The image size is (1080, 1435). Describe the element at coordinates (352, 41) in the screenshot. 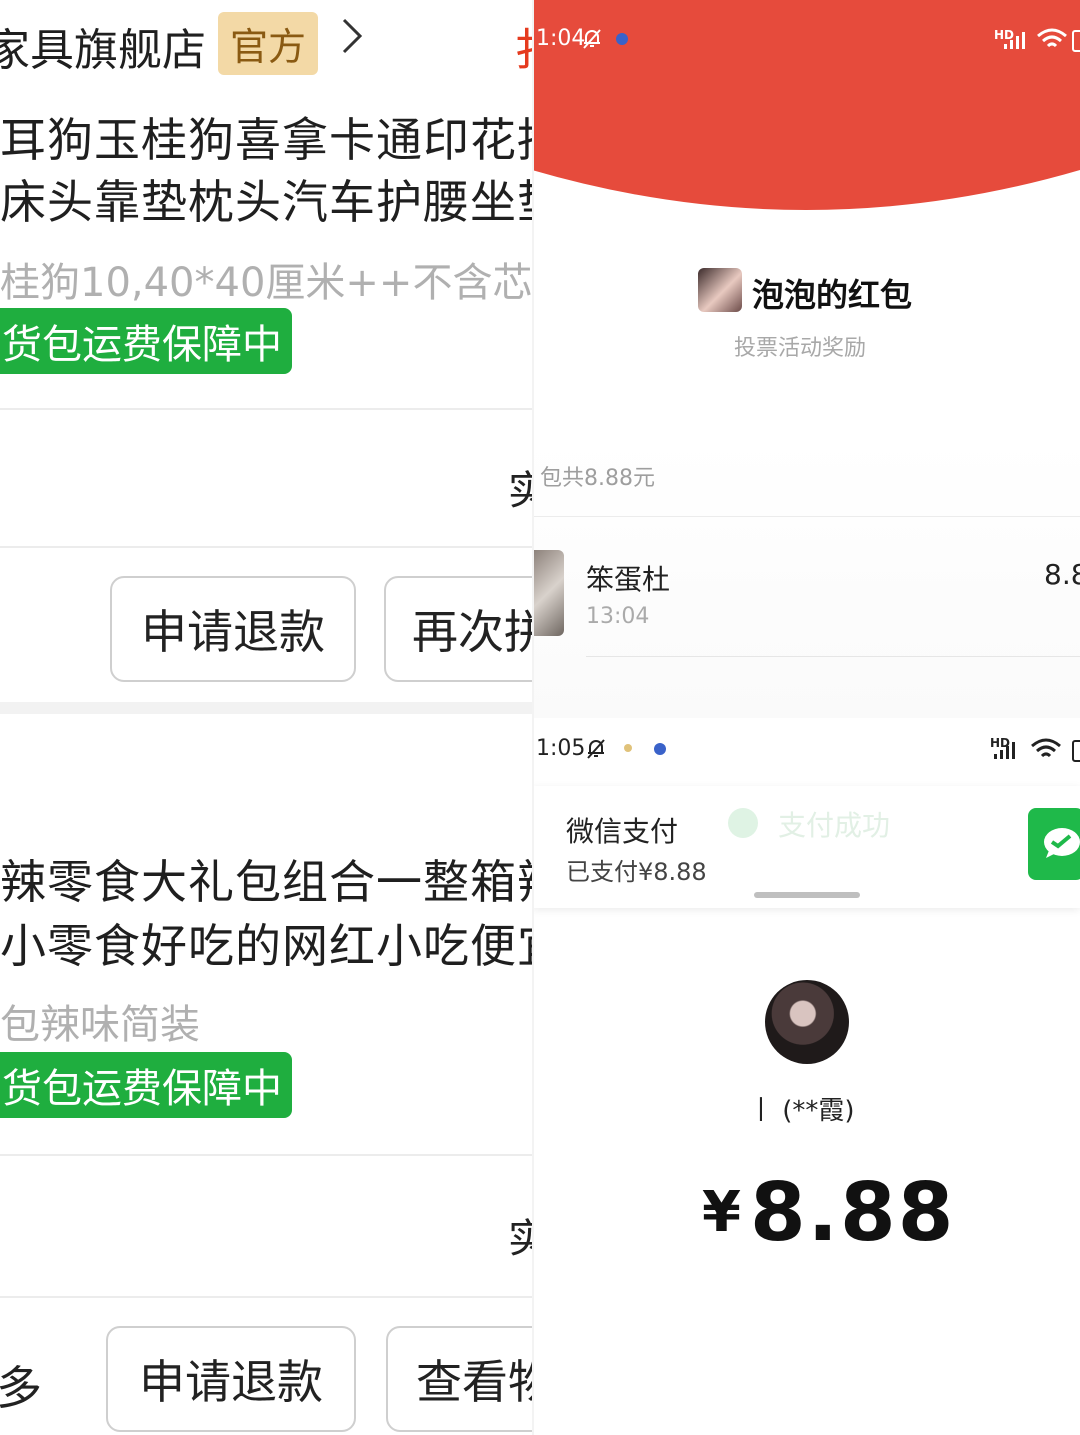

I see `chevron-right-icon` at that location.